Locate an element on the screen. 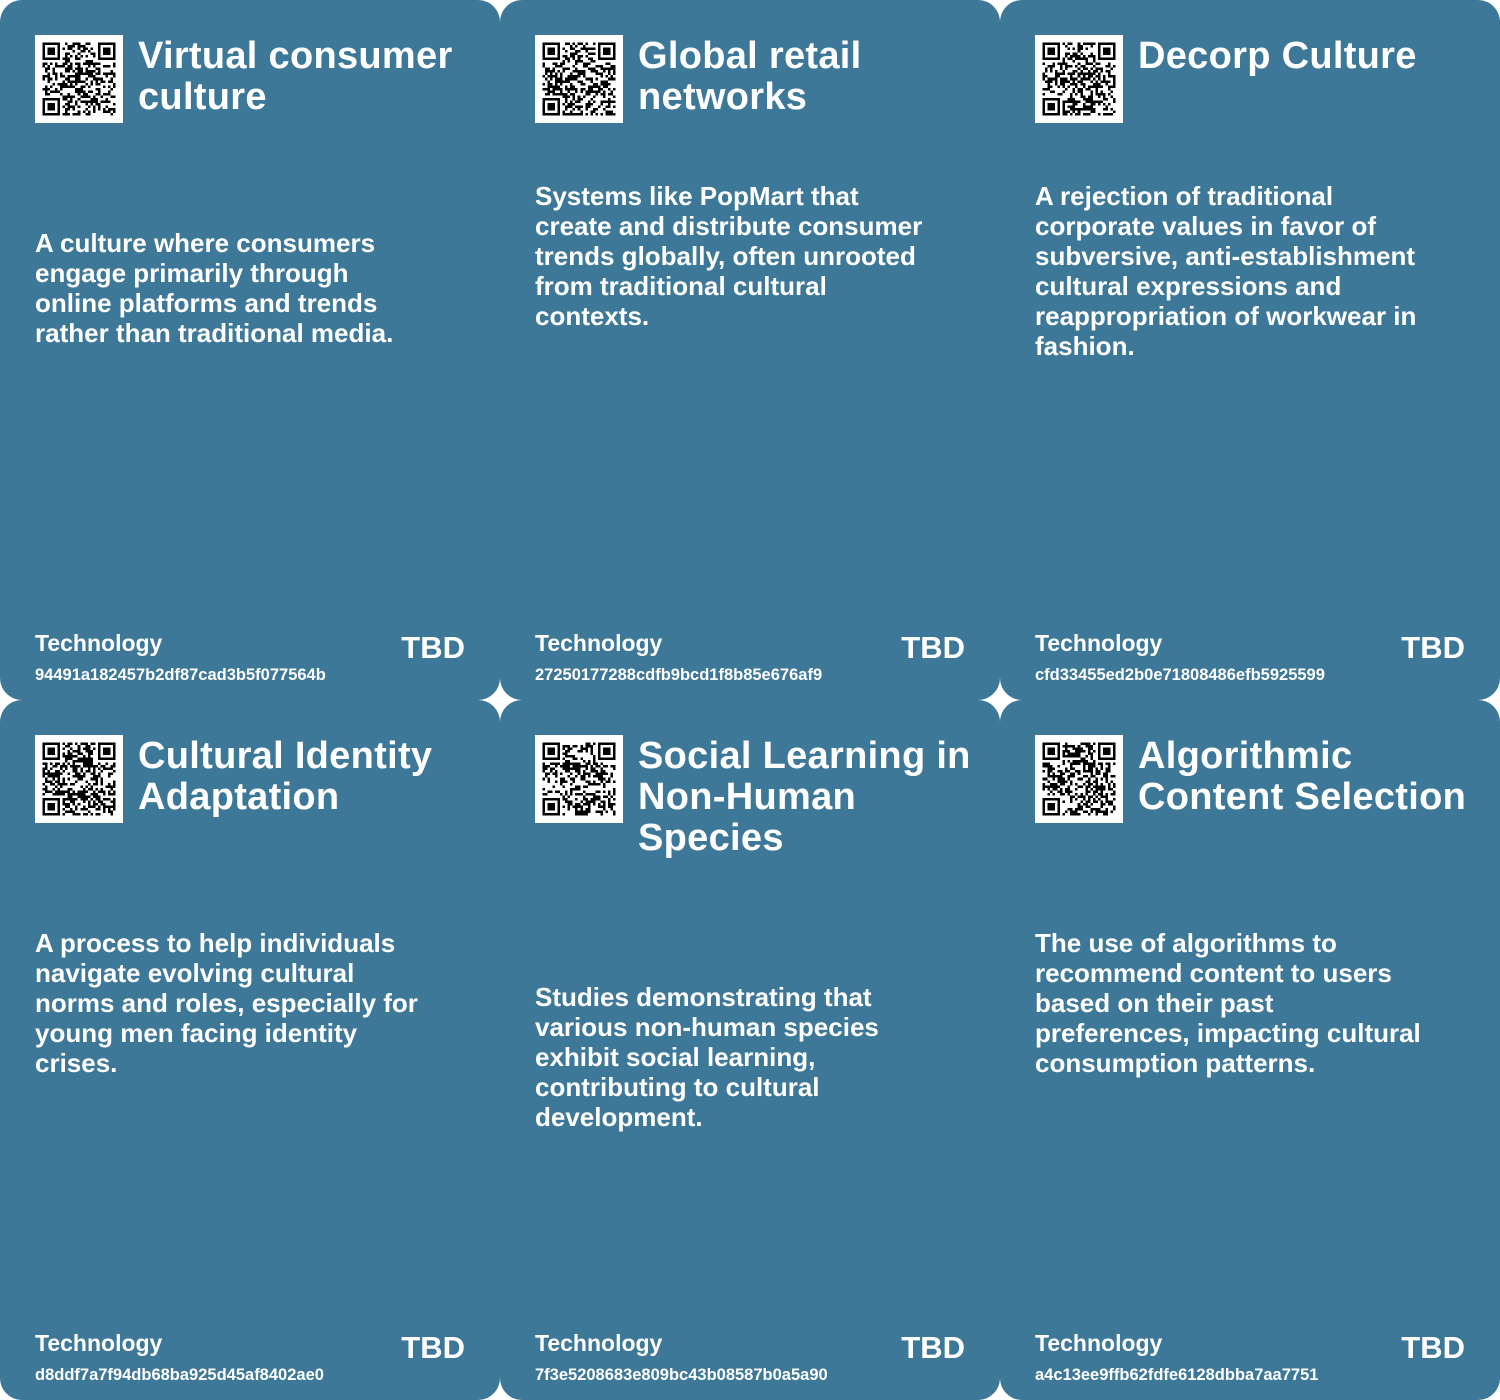  card-title: Virtual consumer culture is located at coordinates (295, 76).